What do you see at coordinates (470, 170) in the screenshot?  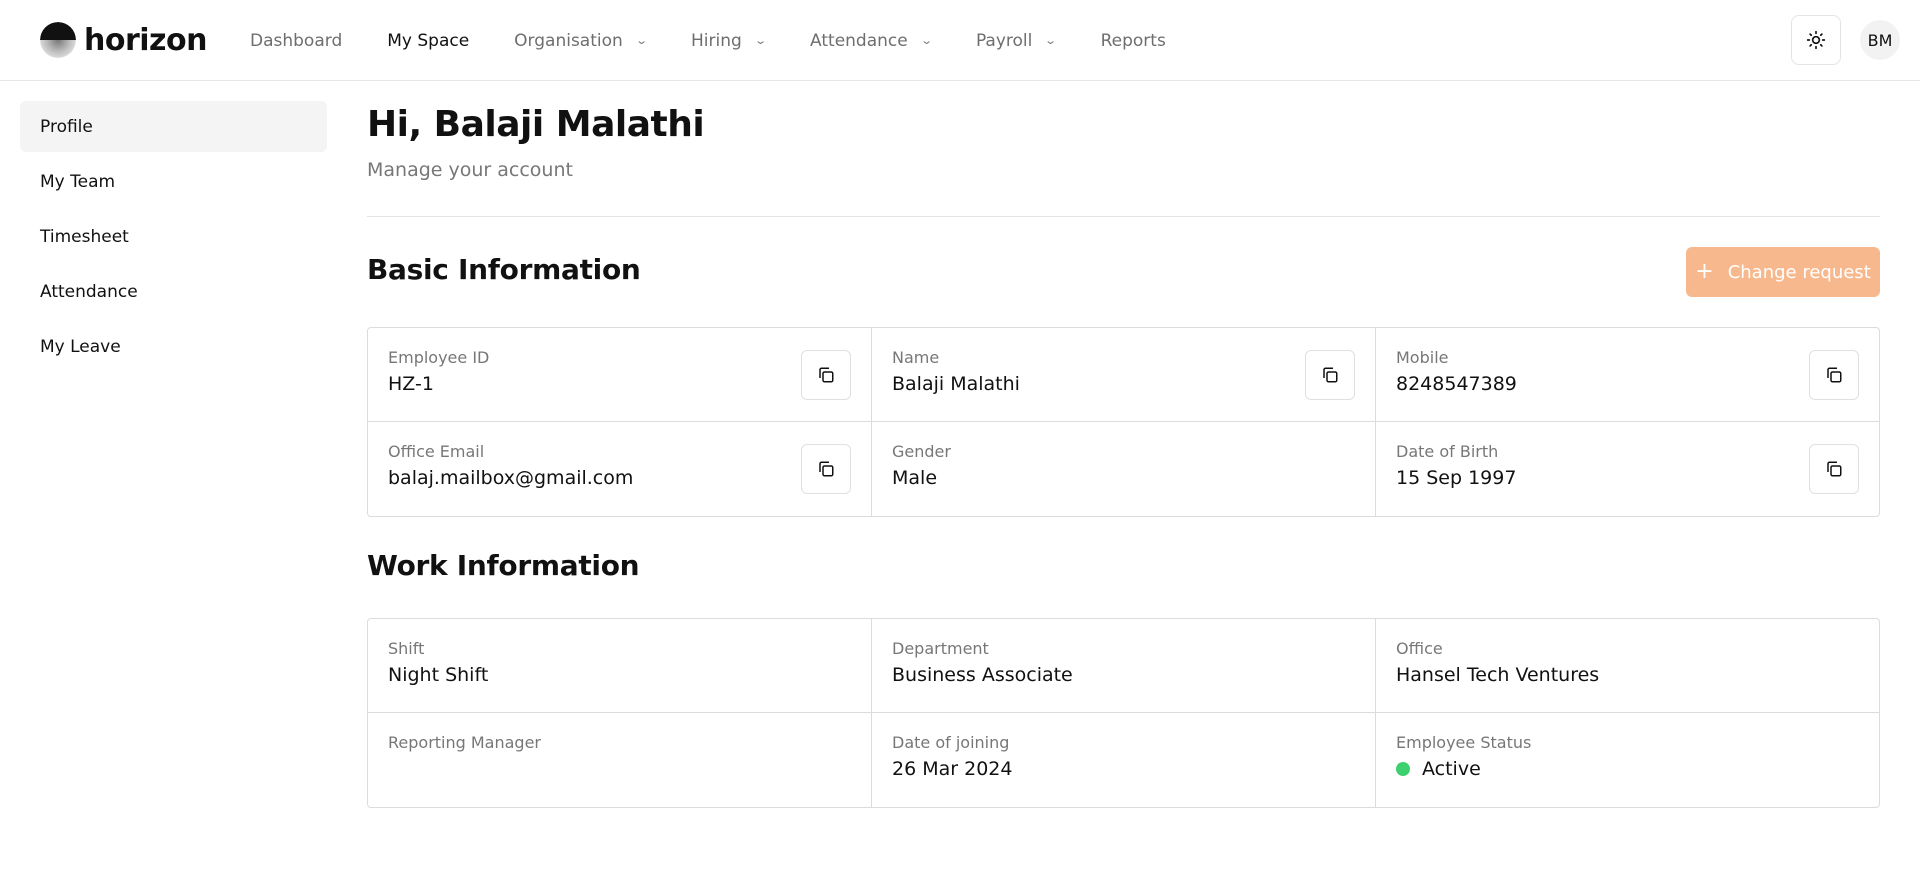 I see `page-subtitle: Manage your account` at bounding box center [470, 170].